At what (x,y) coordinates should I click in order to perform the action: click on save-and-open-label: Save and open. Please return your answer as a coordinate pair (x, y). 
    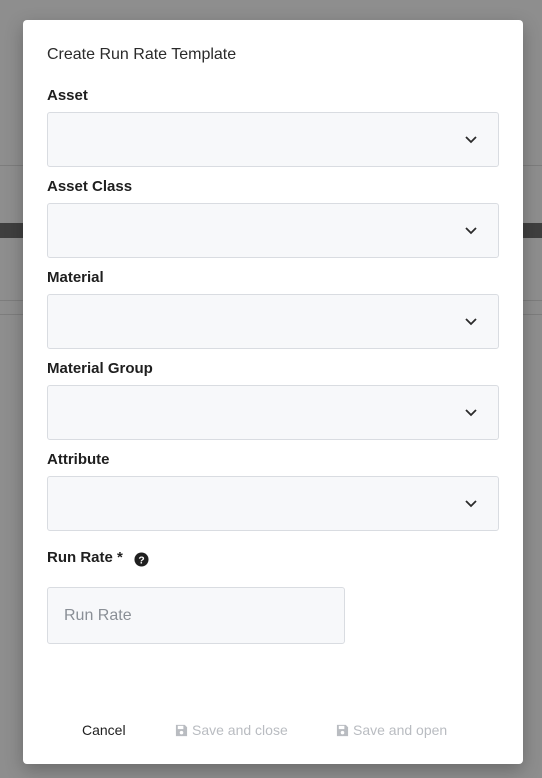
    Looking at the image, I should click on (400, 730).